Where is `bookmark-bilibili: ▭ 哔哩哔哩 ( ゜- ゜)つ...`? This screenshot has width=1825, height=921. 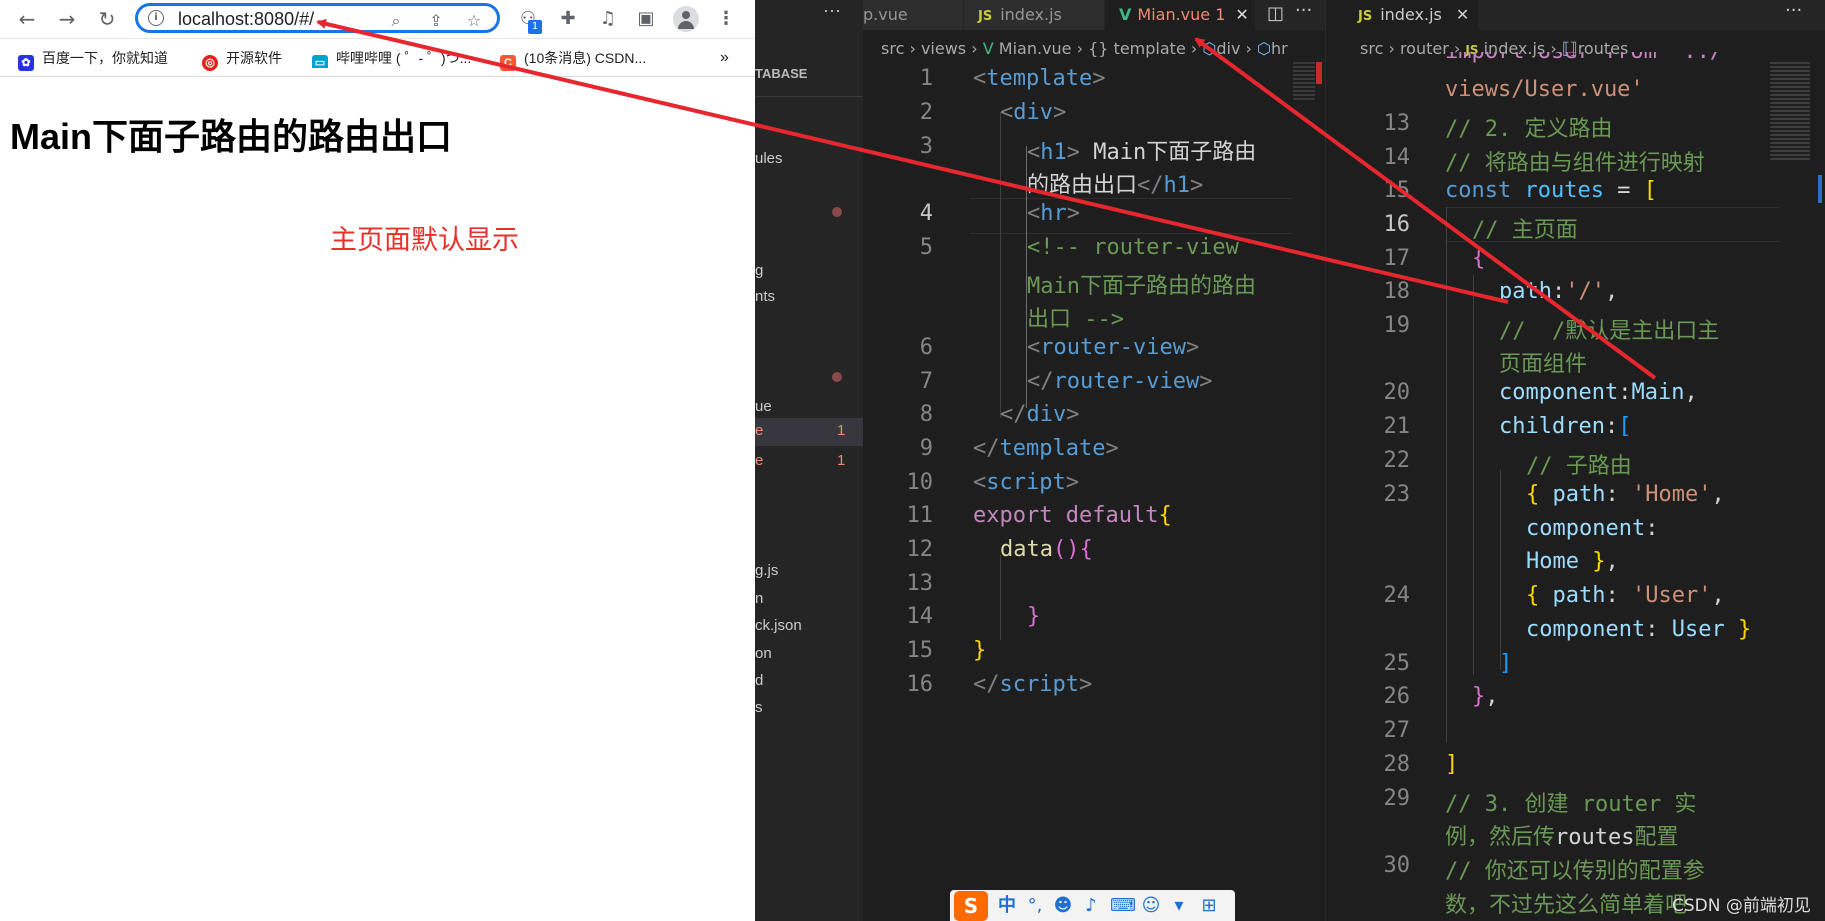 bookmark-bilibili: ▭ 哔哩哔哩 ( ゜- ゜)つ... is located at coordinates (397, 58).